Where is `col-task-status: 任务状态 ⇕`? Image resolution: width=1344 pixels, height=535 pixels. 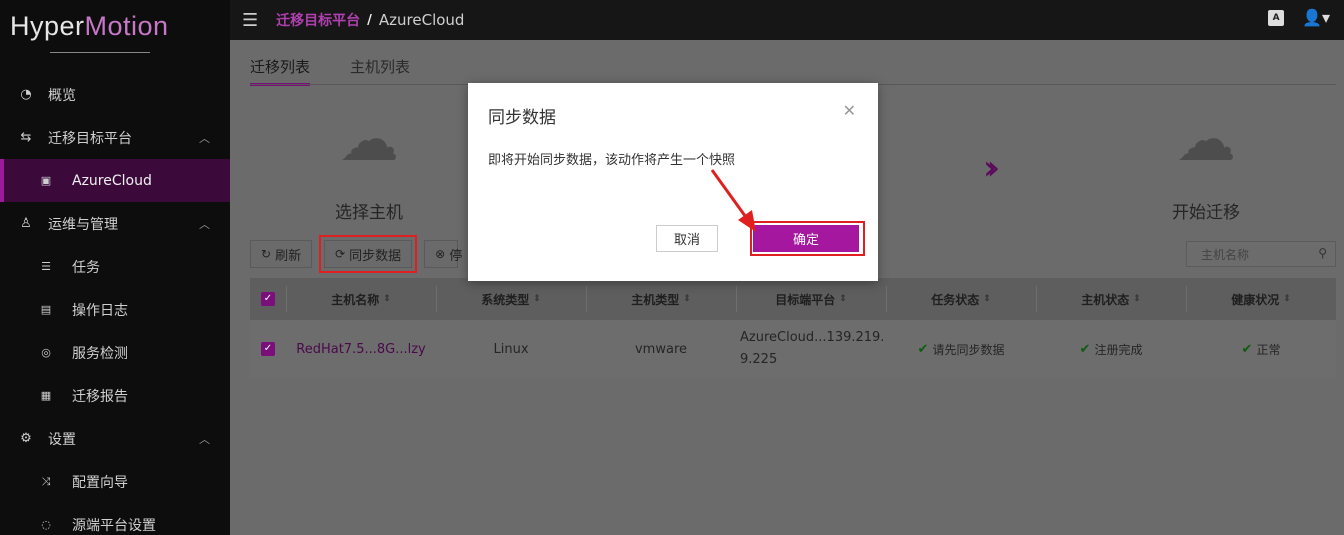
col-task-status: 任务状态 ⇕ is located at coordinates (961, 299).